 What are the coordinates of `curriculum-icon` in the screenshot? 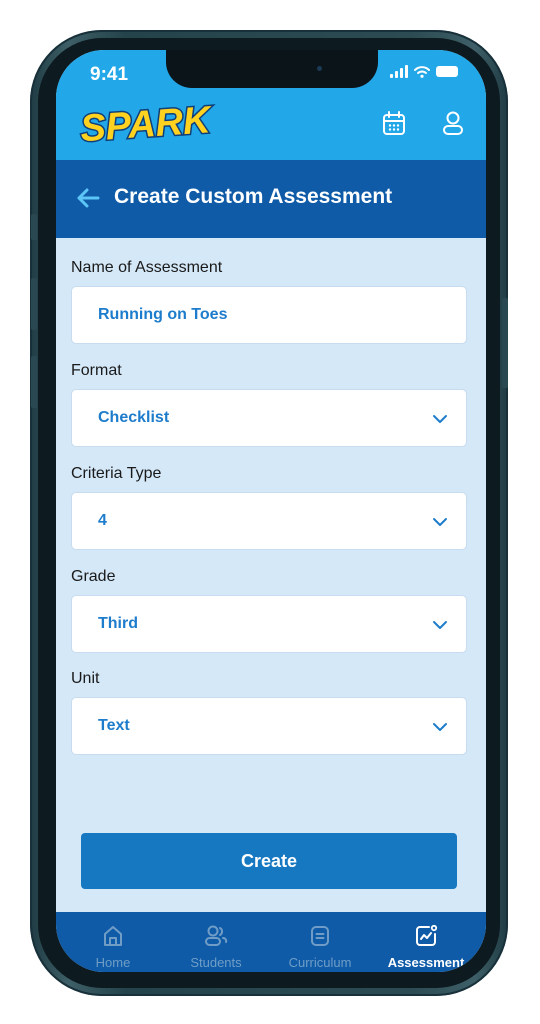 It's located at (320, 936).